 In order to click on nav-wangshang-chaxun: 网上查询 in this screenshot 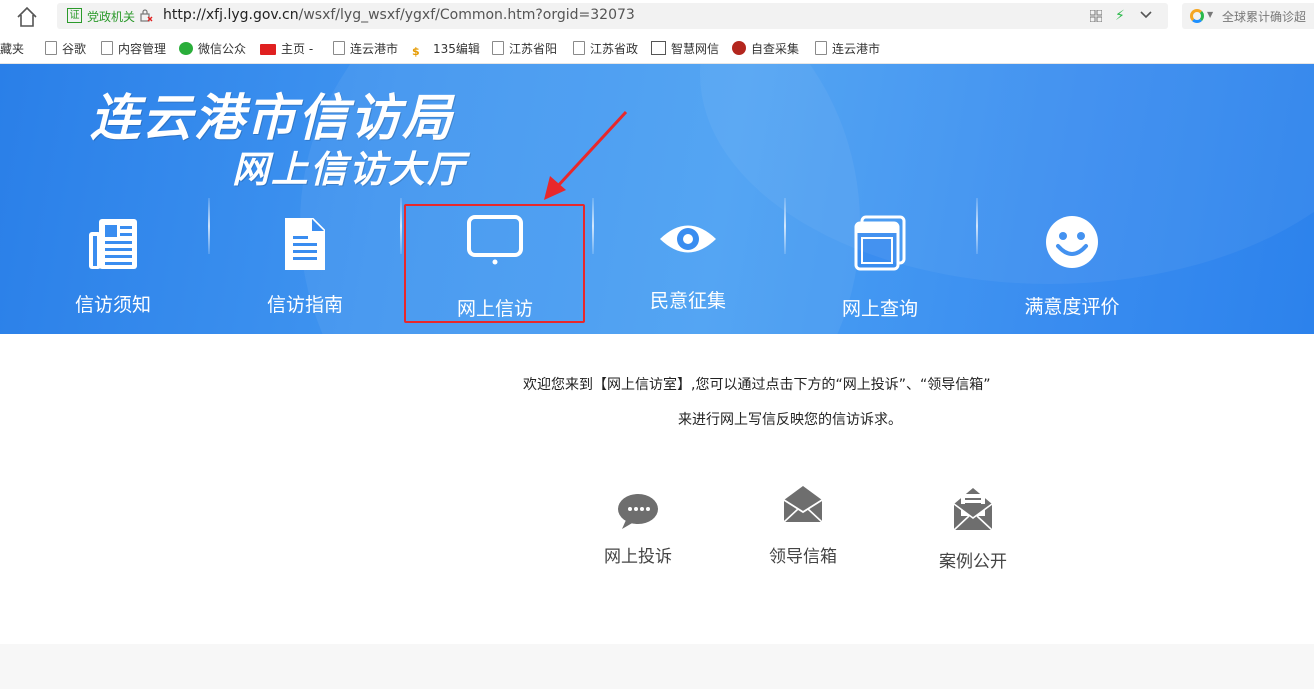, I will do `click(880, 264)`.